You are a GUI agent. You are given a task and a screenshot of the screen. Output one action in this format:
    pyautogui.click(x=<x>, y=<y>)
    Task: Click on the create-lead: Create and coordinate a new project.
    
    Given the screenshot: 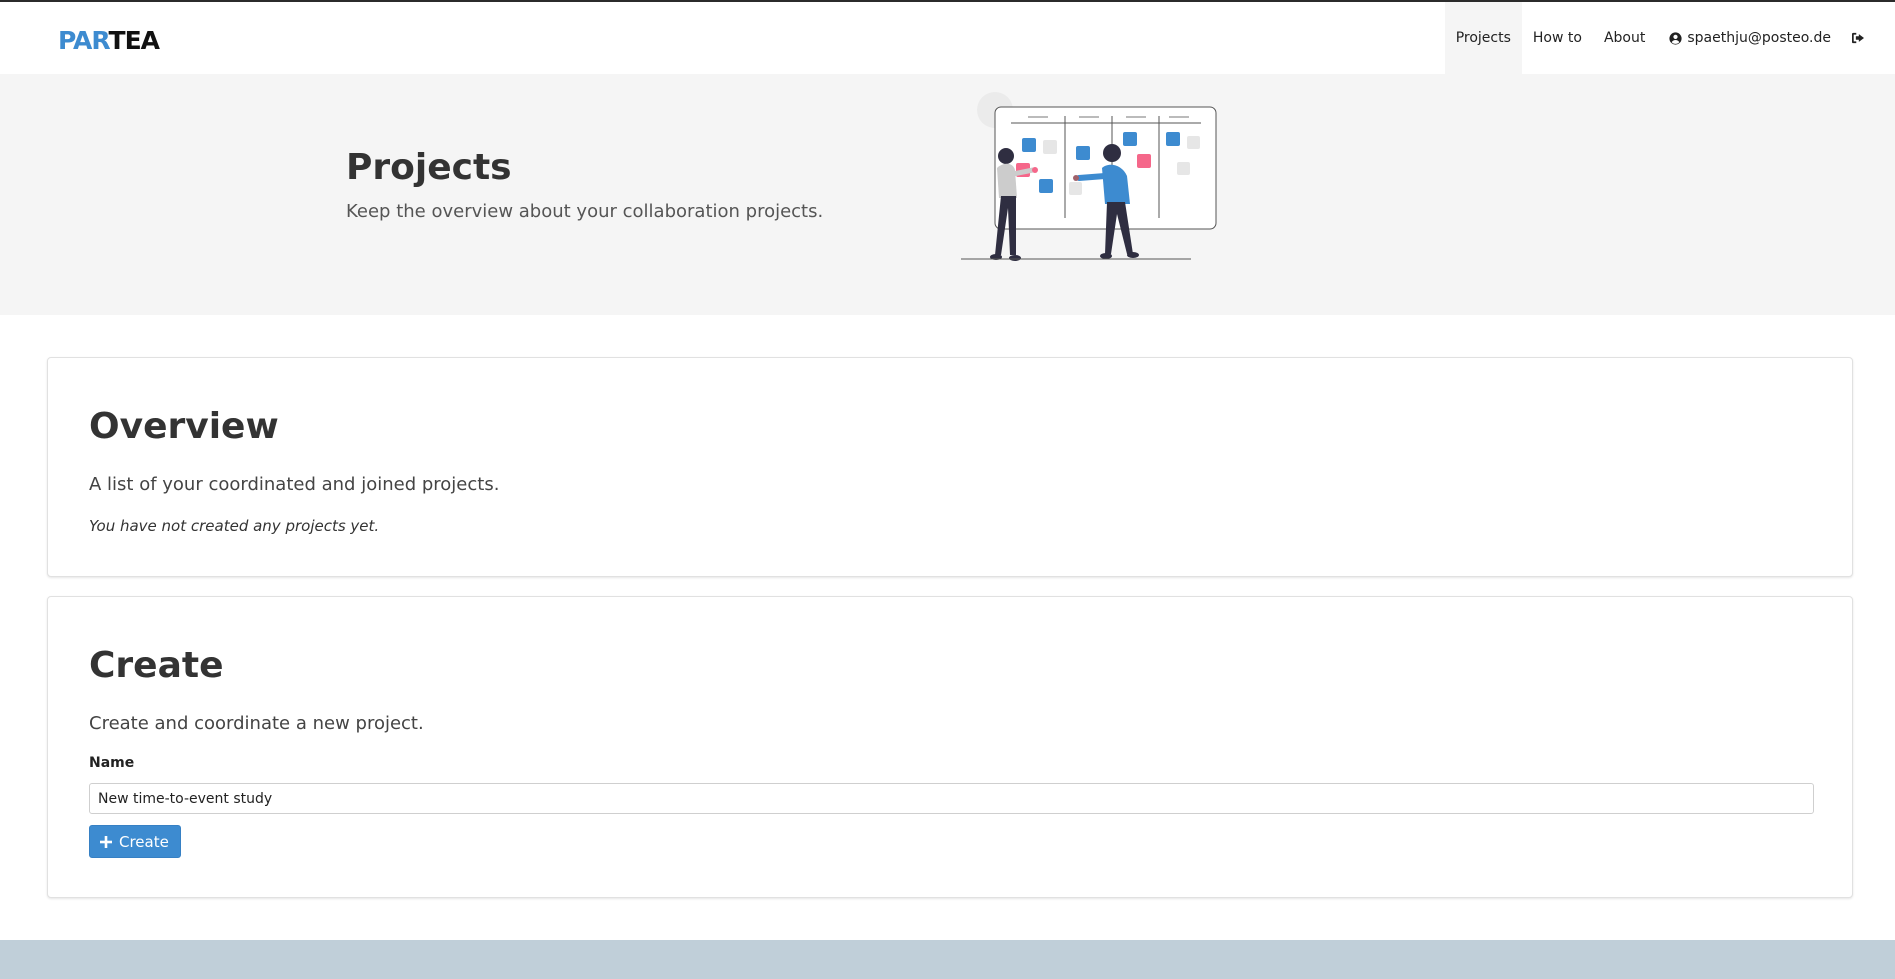 What is the action you would take?
    pyautogui.click(x=256, y=723)
    